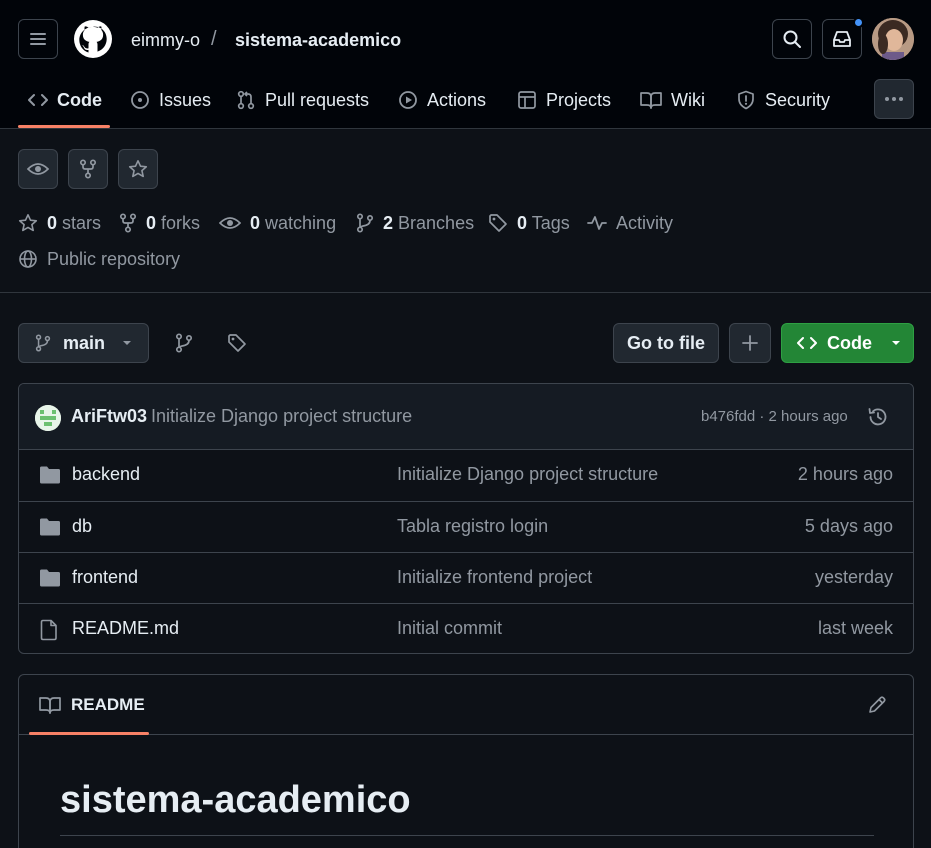 This screenshot has width=931, height=848. What do you see at coordinates (467, 835) in the screenshot?
I see `readme-title-rule` at bounding box center [467, 835].